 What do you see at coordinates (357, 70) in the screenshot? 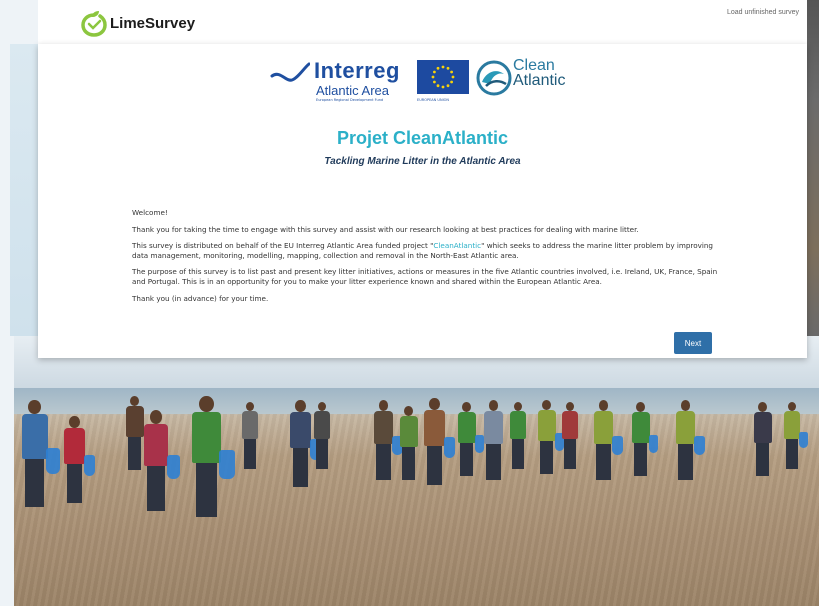
I see `interreg-name: Interreg` at bounding box center [357, 70].